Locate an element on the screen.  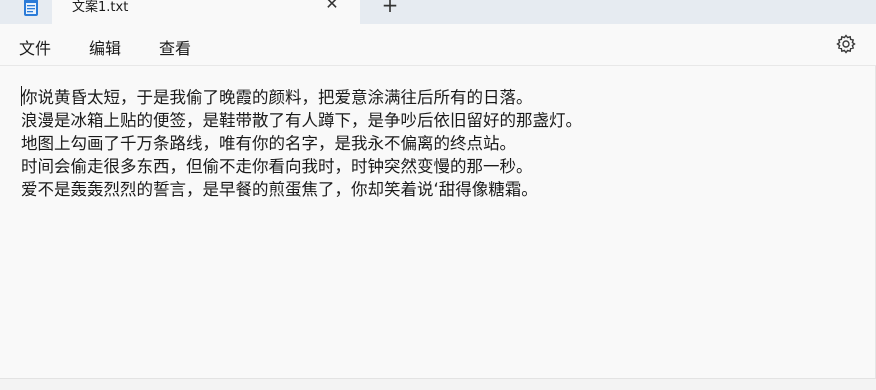
new-tab-button: + is located at coordinates (390, 8).